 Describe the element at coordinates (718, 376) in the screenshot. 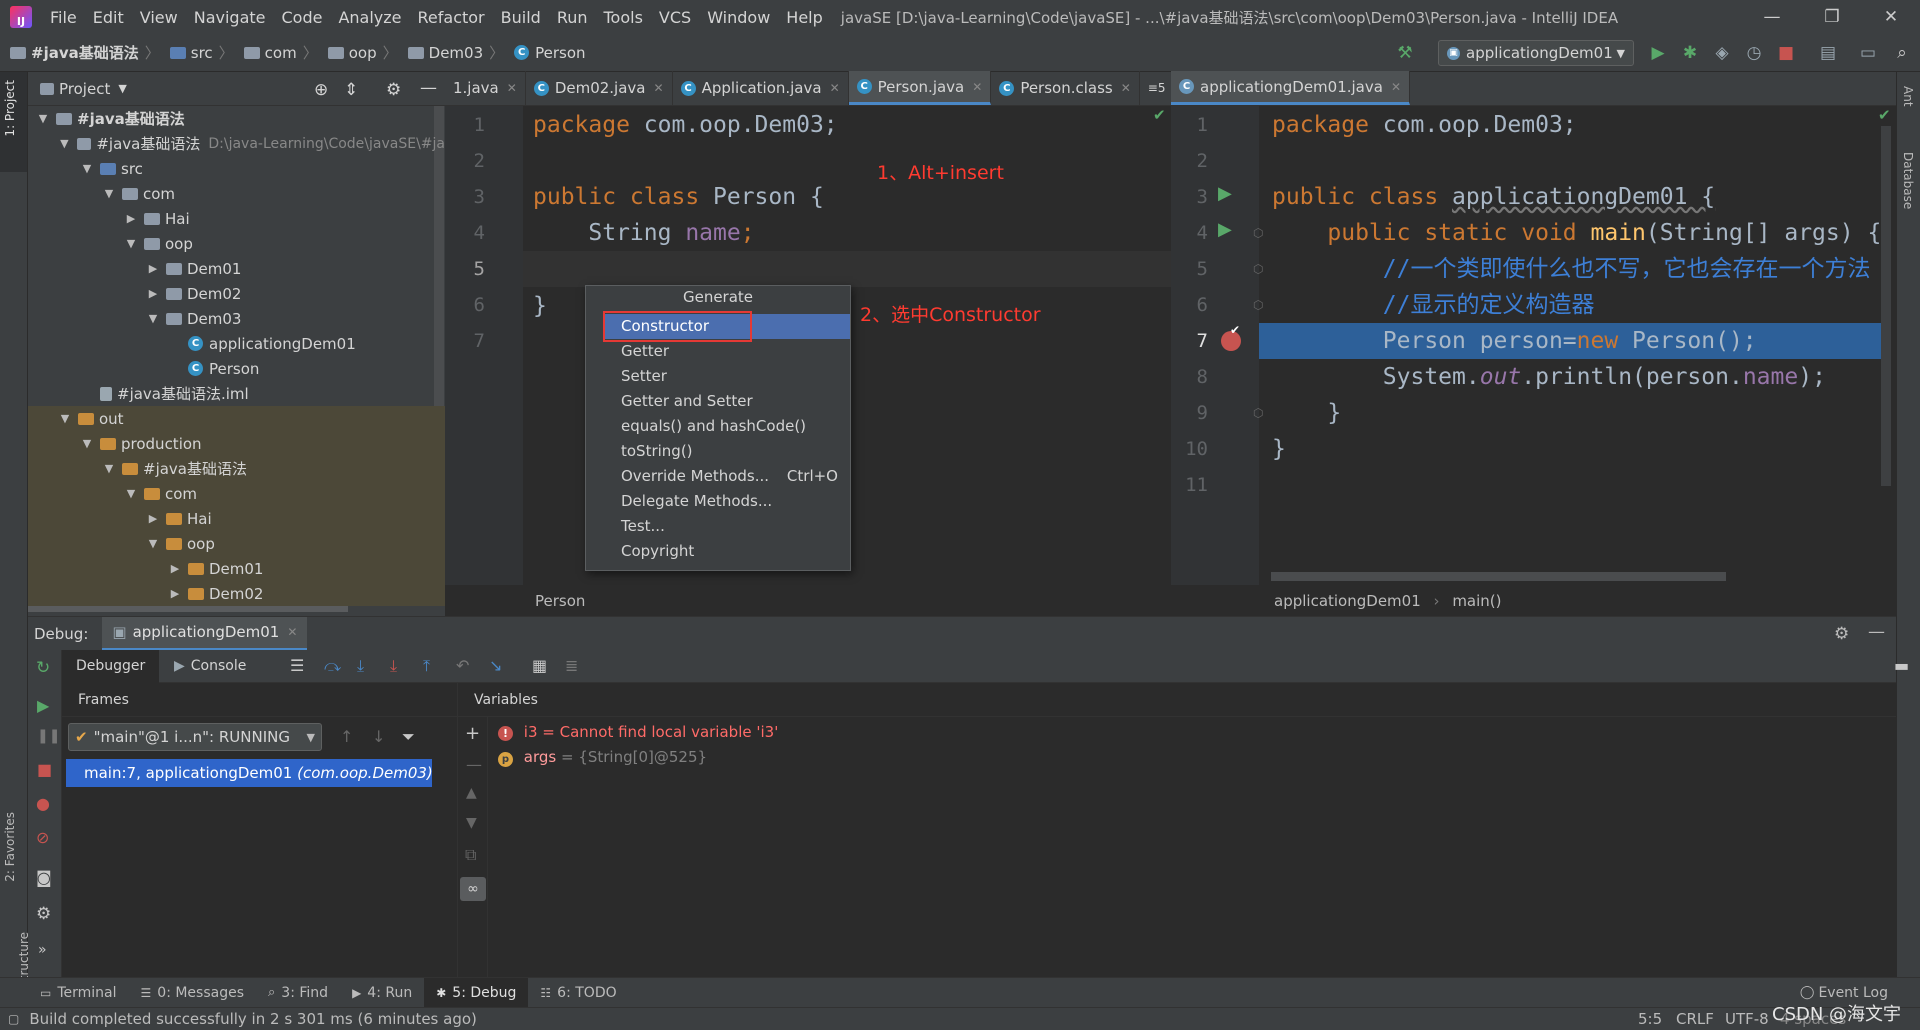

I see `generate-item-setter: Setter` at that location.